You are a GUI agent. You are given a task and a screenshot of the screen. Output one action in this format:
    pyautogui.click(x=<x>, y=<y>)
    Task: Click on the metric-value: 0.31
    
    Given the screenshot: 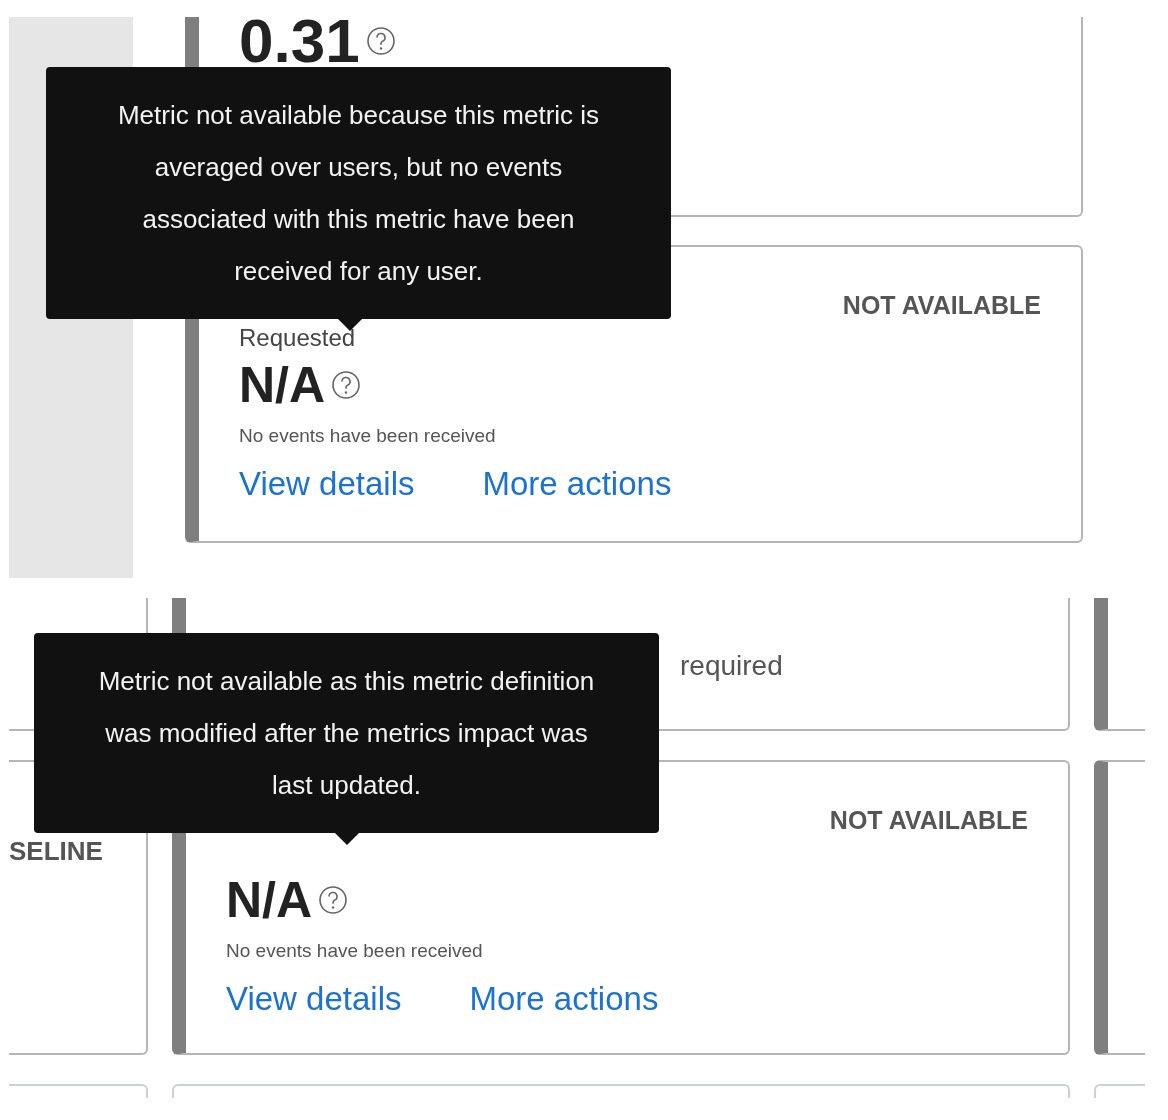 What is the action you would take?
    pyautogui.click(x=299, y=41)
    